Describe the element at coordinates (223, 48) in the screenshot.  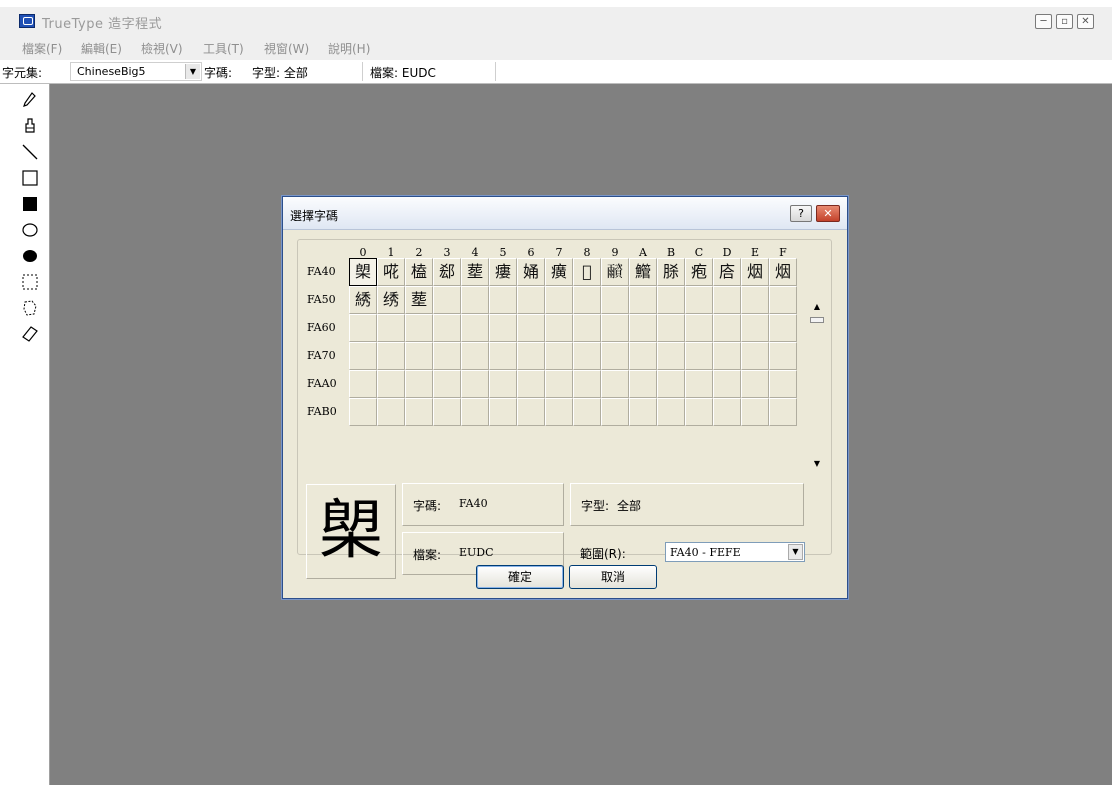
I see `menu-tools: 工具(T)` at that location.